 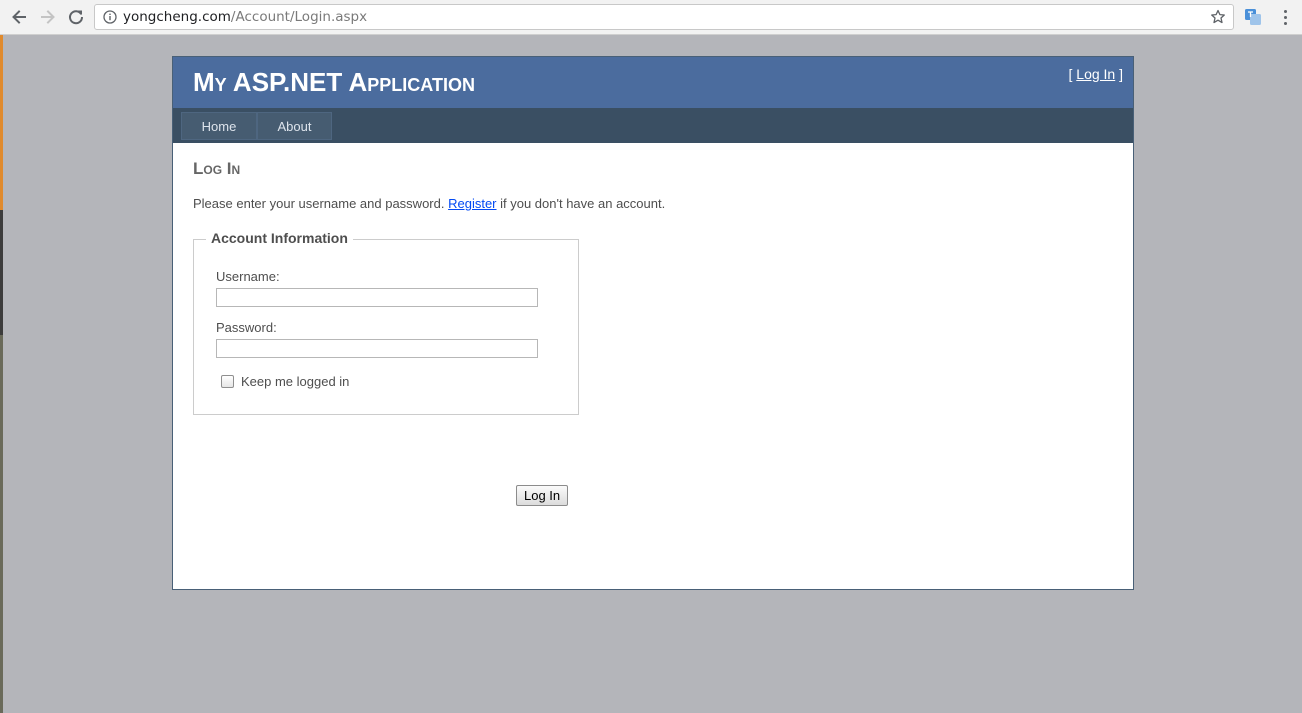 I want to click on forward-button, so click(x=48, y=17).